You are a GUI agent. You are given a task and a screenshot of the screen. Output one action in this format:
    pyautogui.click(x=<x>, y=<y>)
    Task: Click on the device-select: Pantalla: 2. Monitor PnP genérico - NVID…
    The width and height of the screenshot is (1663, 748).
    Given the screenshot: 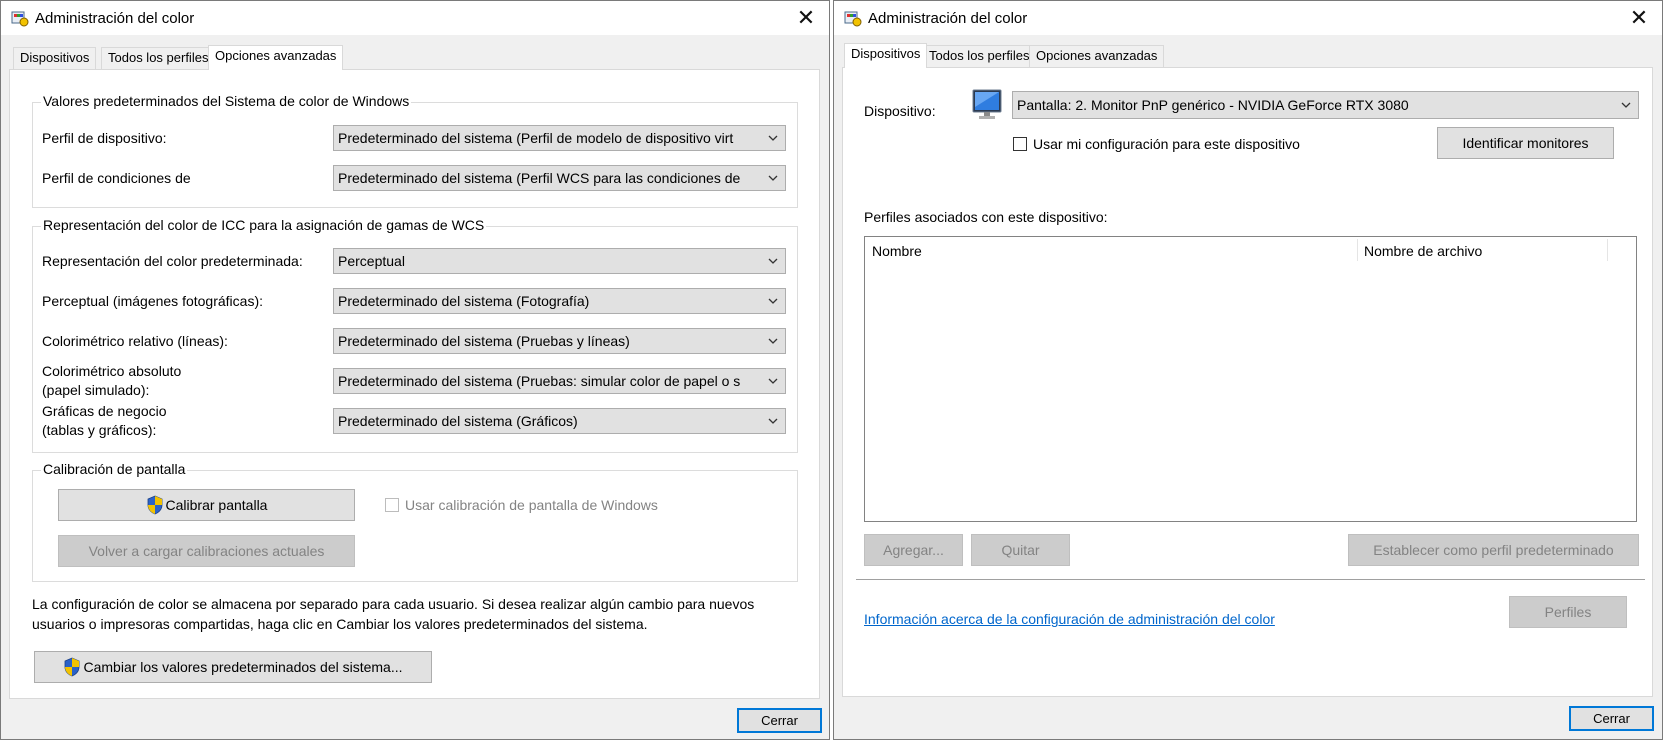 What is the action you would take?
    pyautogui.click(x=1325, y=105)
    